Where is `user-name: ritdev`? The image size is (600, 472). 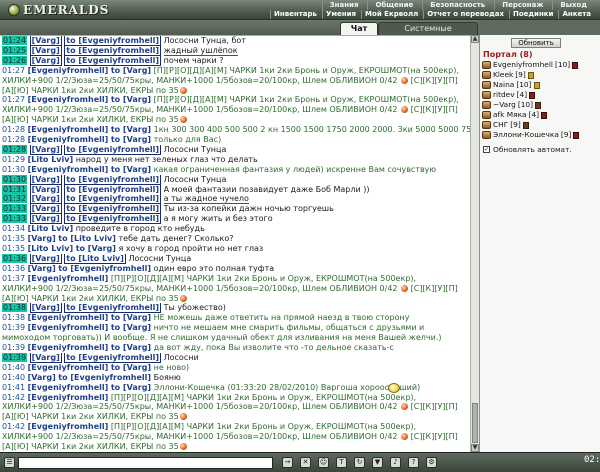
user-name: ritdev is located at coordinates (504, 95).